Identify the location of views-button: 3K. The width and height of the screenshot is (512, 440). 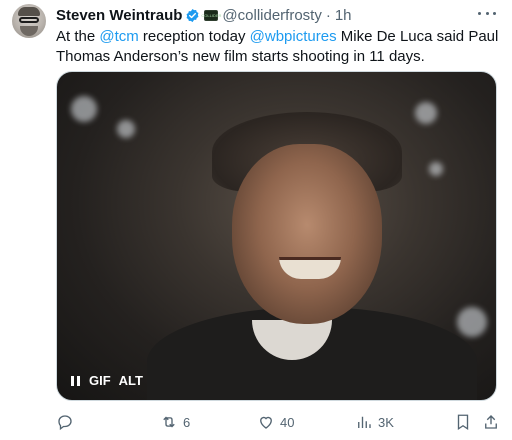
(374, 422).